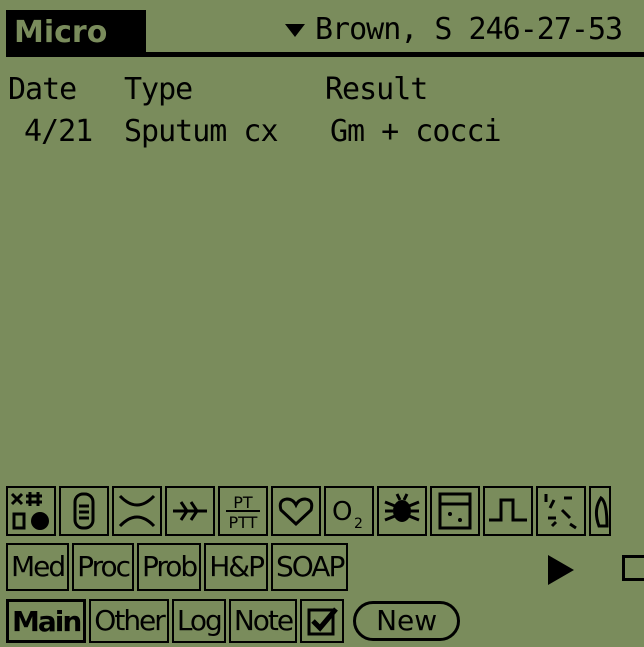  What do you see at coordinates (325, 54) in the screenshot?
I see `title-divider` at bounding box center [325, 54].